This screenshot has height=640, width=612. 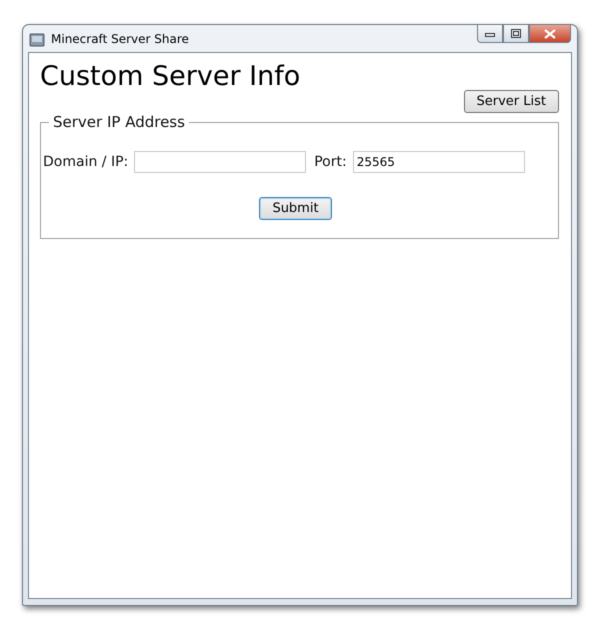 I want to click on field-label: Domain / IP:, so click(x=85, y=162).